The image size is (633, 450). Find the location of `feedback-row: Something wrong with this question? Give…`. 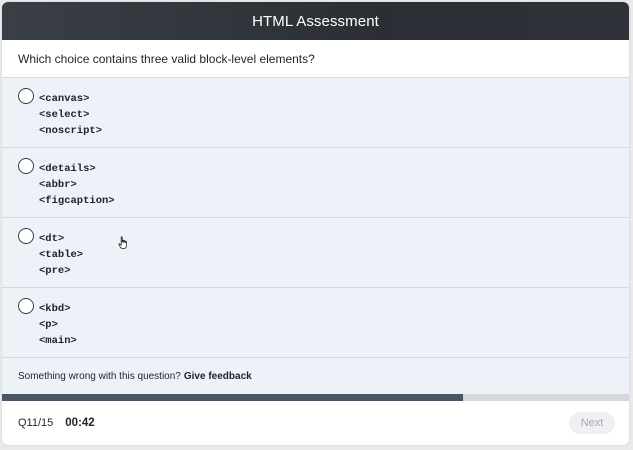

feedback-row: Something wrong with this question? Give… is located at coordinates (315, 376).